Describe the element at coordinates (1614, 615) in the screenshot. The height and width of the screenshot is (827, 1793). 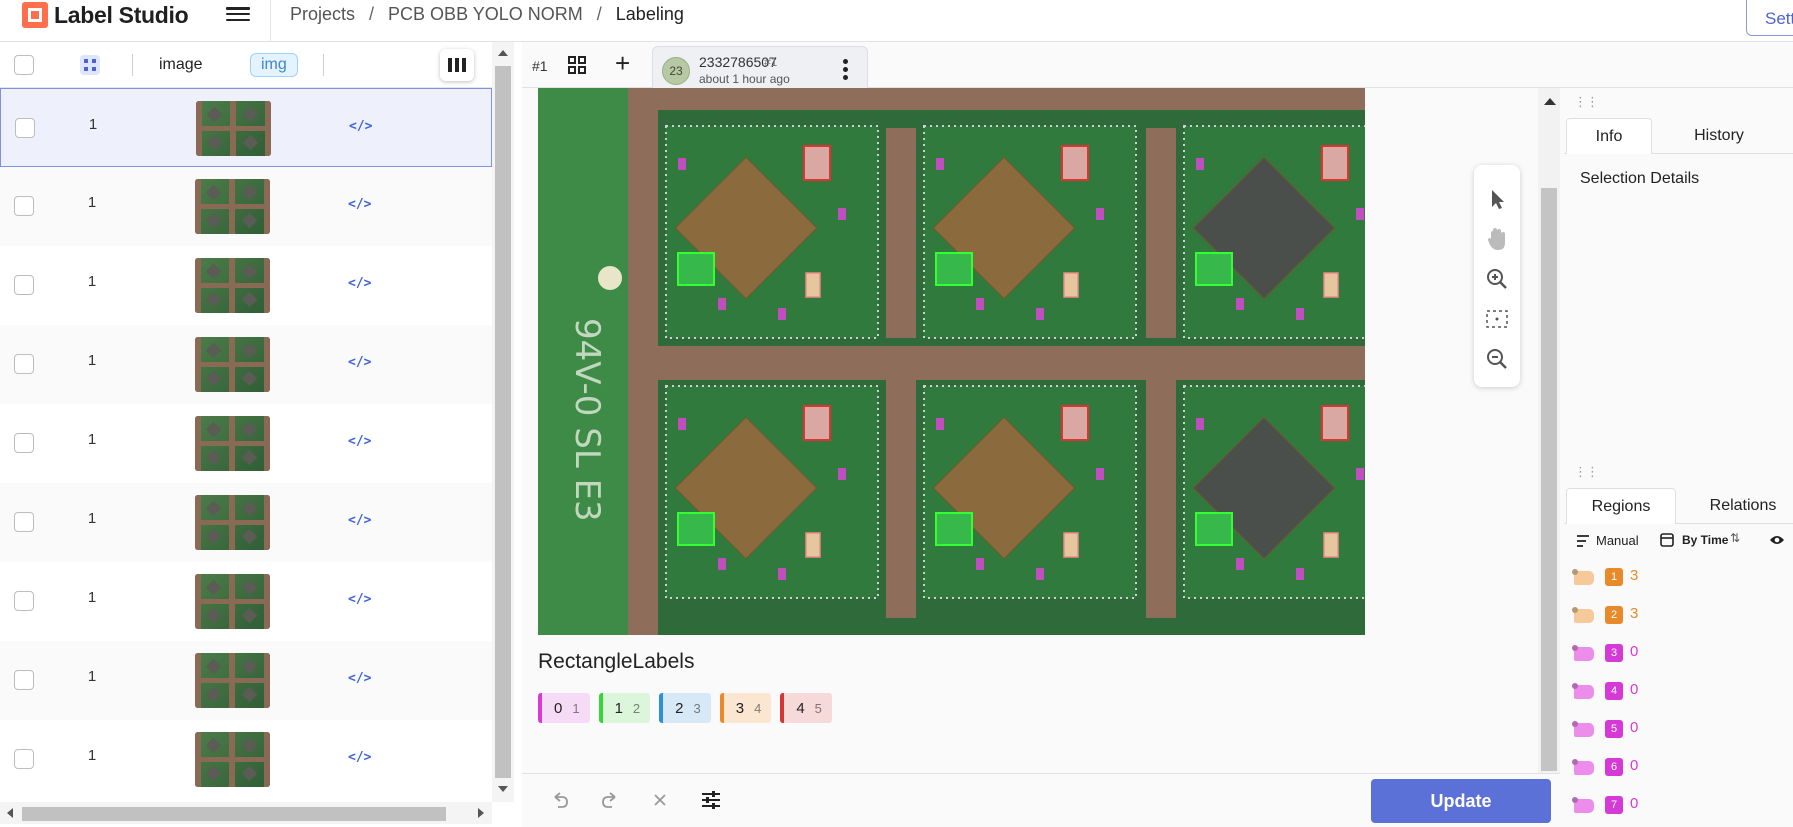
I see `region-index-badge: 2` at that location.